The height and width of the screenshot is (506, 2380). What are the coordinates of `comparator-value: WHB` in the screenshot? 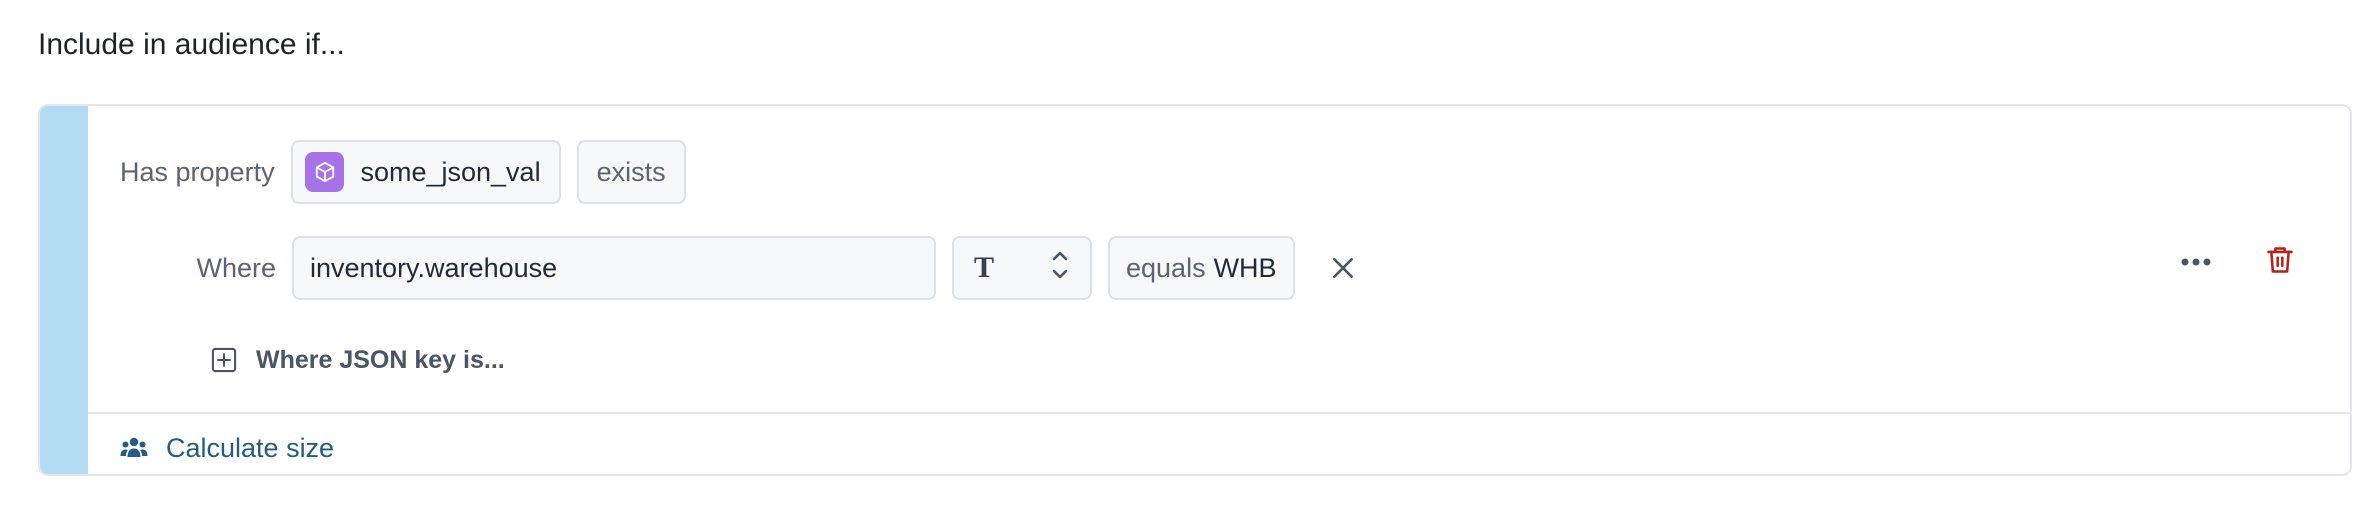 It's located at (1245, 267).